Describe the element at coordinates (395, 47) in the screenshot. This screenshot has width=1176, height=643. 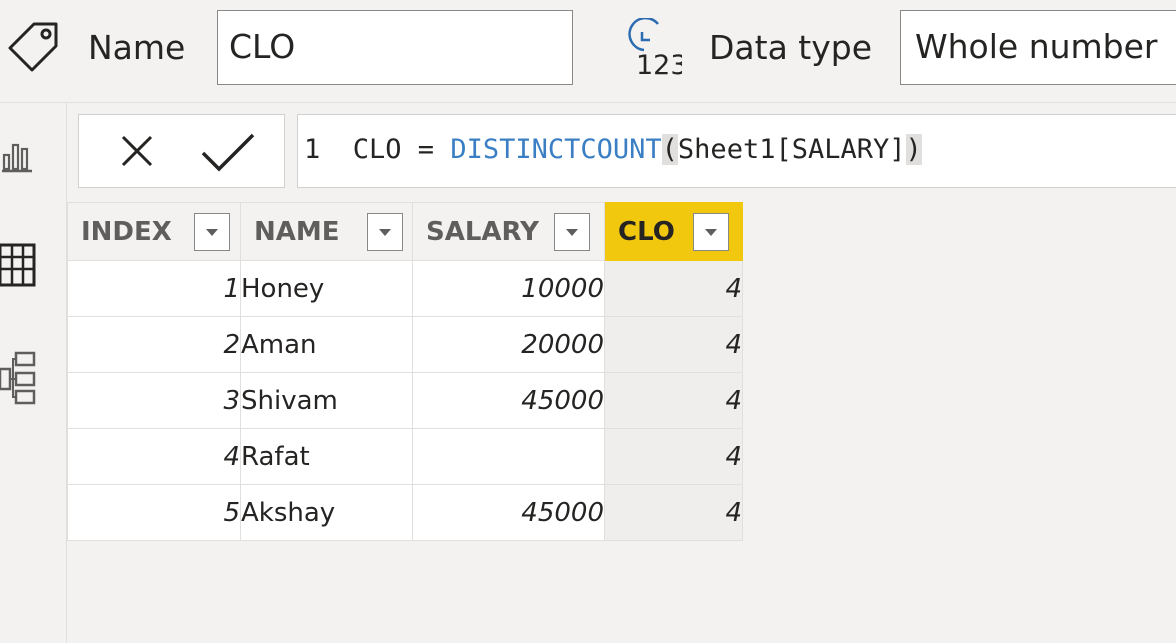
I see `name-input: CLO` at that location.